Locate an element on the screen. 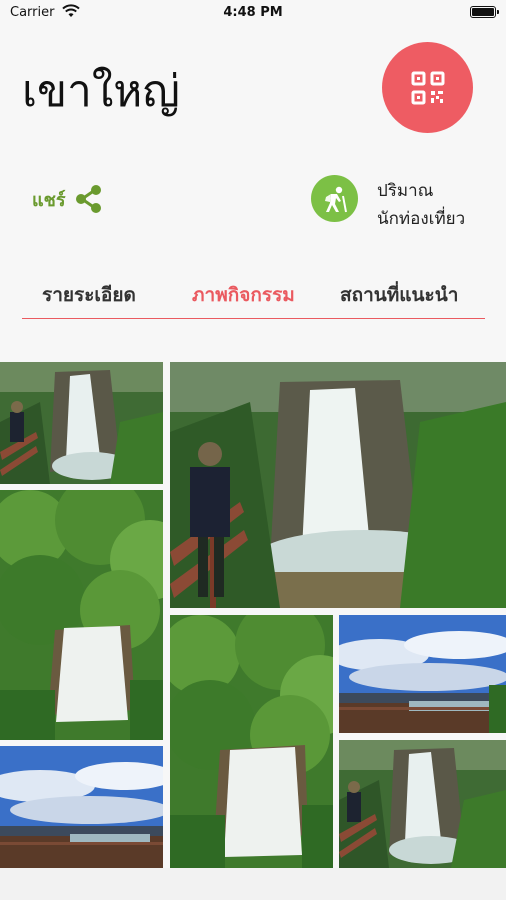  visitors-label-line2: นักท่องเที่ยว is located at coordinates (421, 219).